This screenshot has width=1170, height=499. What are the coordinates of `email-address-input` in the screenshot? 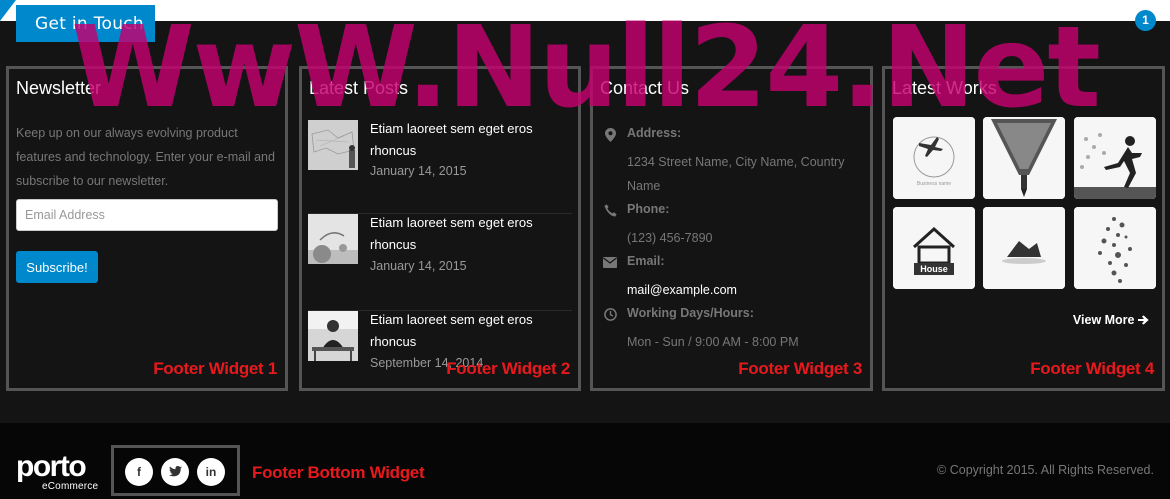 It's located at (147, 215).